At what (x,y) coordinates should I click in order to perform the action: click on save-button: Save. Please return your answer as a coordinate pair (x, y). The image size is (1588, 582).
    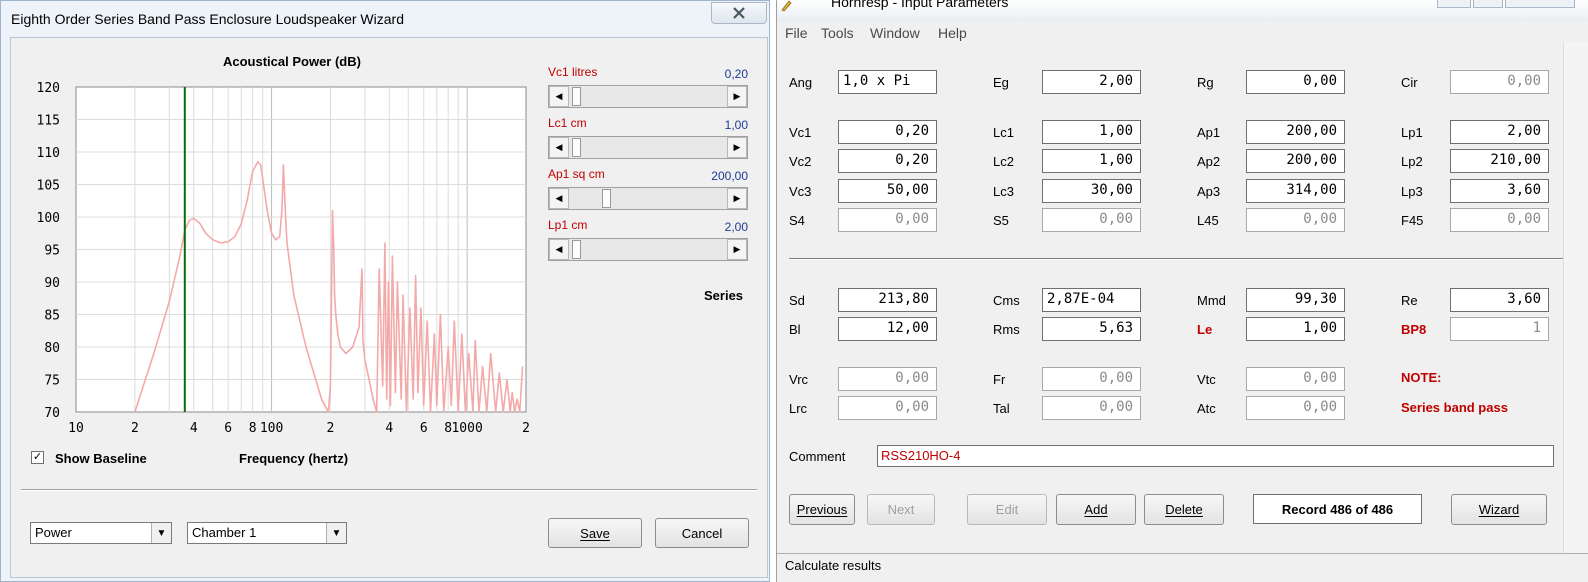
    Looking at the image, I should click on (595, 533).